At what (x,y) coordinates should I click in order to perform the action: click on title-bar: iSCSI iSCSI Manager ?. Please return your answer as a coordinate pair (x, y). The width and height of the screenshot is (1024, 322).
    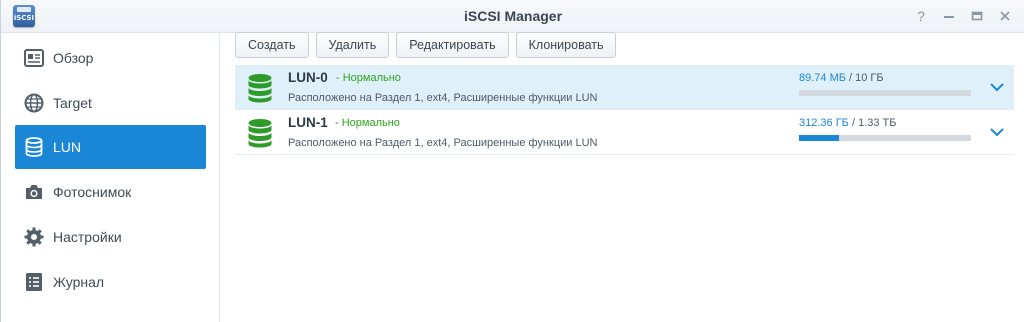
    Looking at the image, I should click on (512, 16).